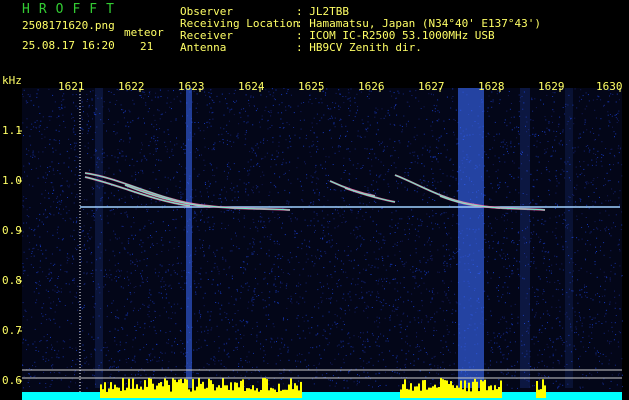  What do you see at coordinates (12, 80) in the screenshot?
I see `y-axis-unit: kHz` at bounding box center [12, 80].